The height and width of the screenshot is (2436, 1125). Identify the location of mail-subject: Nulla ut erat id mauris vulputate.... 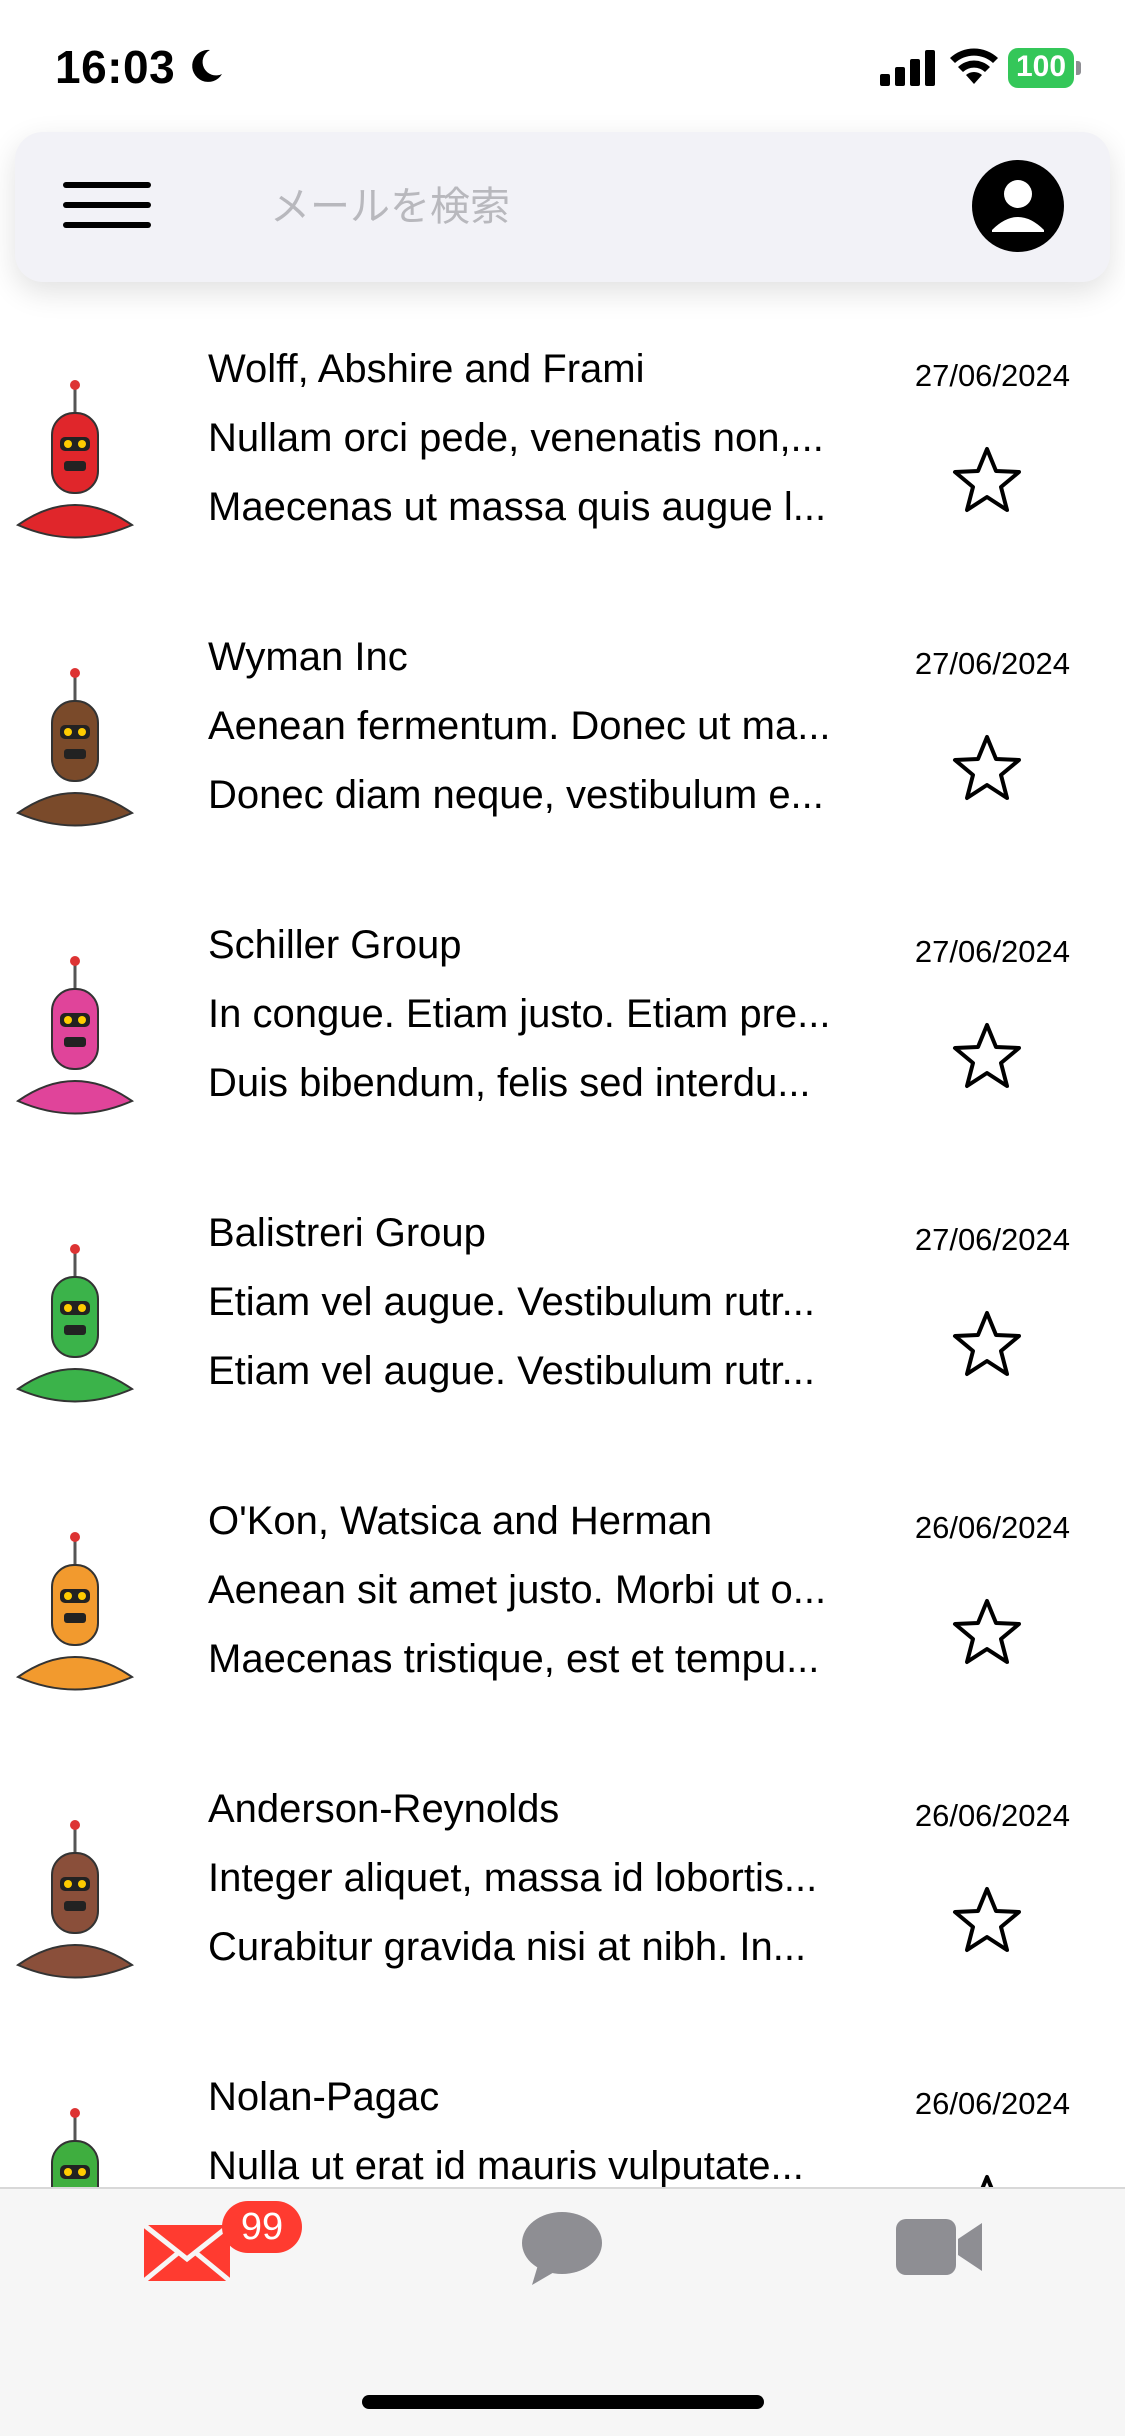
(506, 2166).